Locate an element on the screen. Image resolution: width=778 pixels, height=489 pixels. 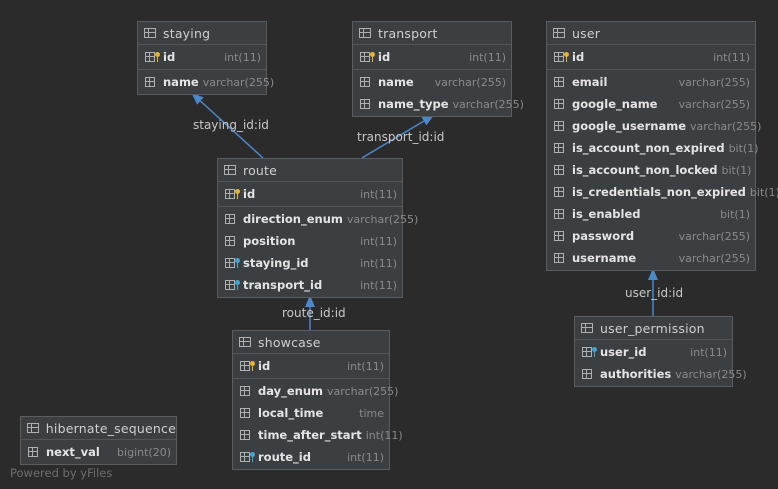
table-staying: staying id int(11) name varchar(255) is located at coordinates (205, 58).